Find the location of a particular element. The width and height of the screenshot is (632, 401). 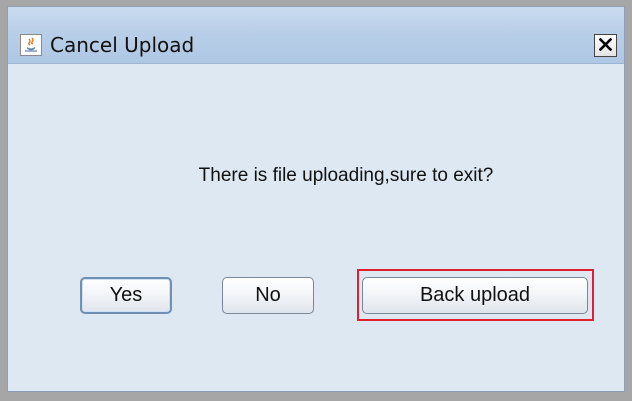

dialog-title: Cancel Upload is located at coordinates (122, 45).